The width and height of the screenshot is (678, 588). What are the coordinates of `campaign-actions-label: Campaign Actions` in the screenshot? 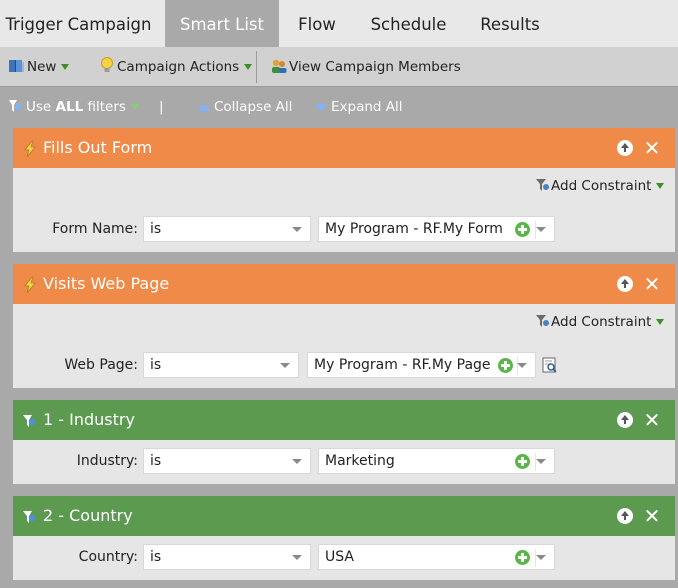 It's located at (178, 67).